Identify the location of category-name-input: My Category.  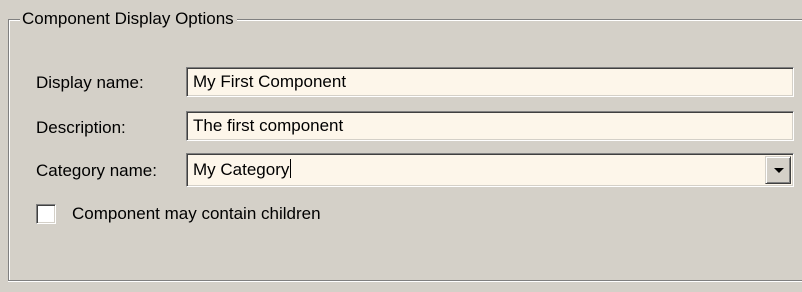
(242, 170).